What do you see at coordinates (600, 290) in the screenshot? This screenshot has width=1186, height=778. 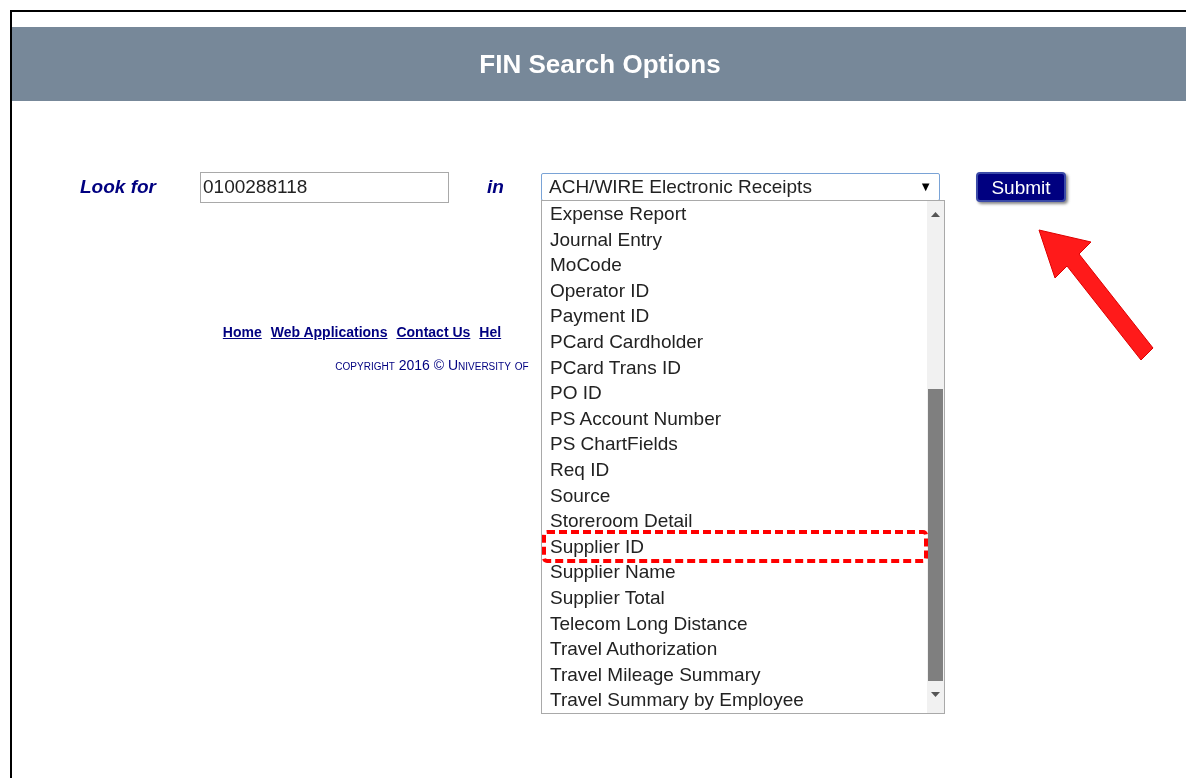 I see `dropdown-option: Operator ID` at bounding box center [600, 290].